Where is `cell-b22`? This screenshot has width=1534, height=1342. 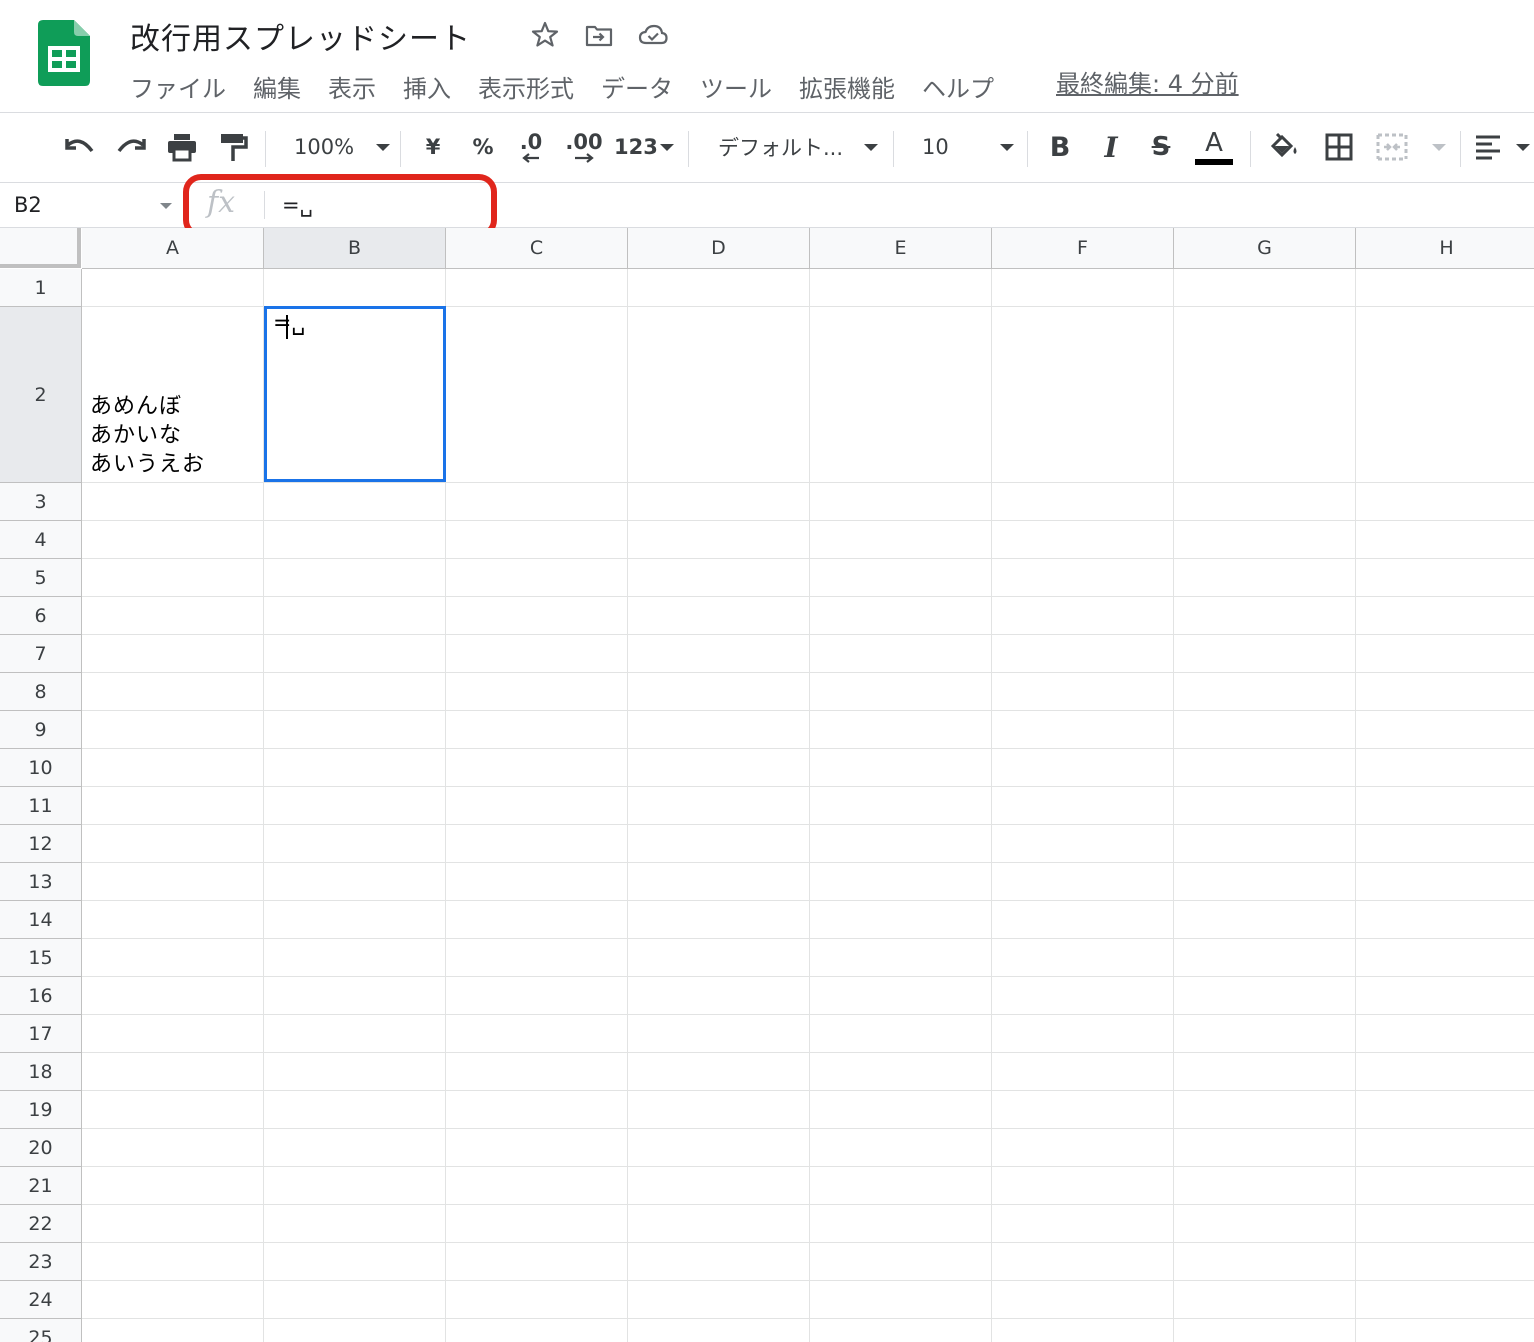 cell-b22 is located at coordinates (355, 1224).